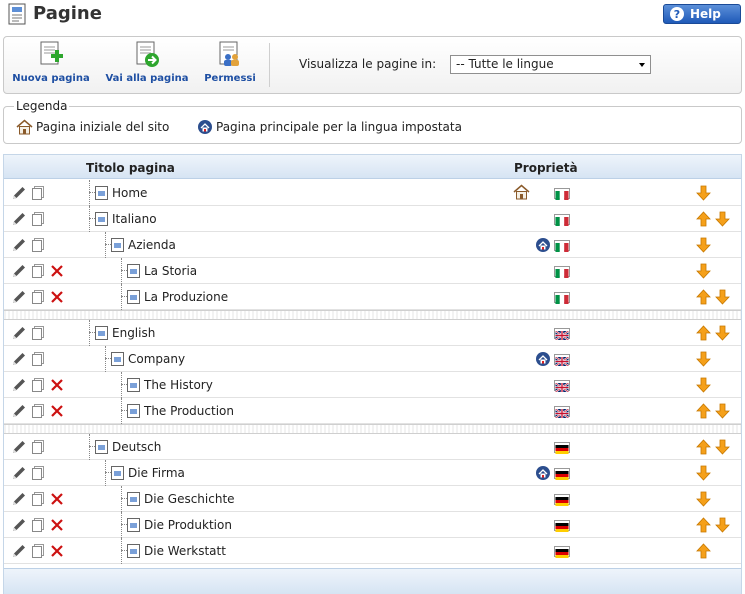  What do you see at coordinates (562, 386) in the screenshot?
I see `british-flag-icon` at bounding box center [562, 386].